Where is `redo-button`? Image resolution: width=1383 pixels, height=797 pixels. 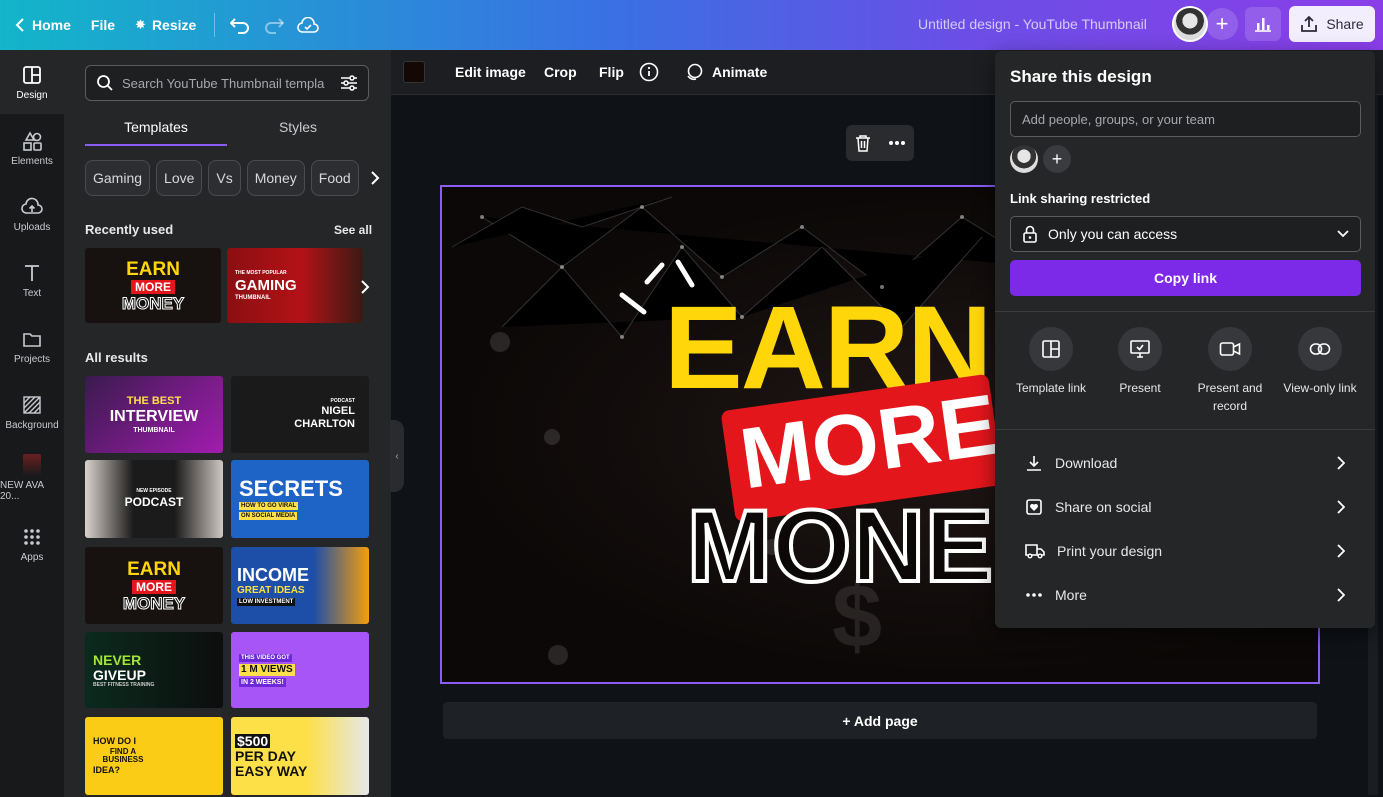 redo-button is located at coordinates (274, 25).